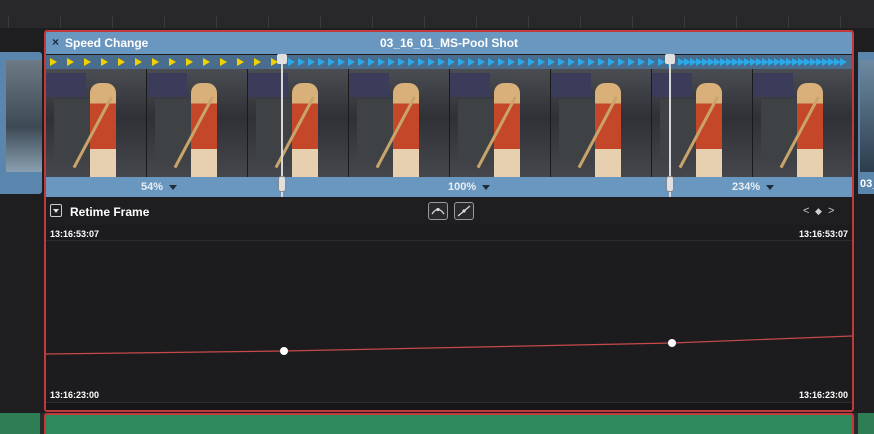 This screenshot has width=874, height=434. What do you see at coordinates (806, 211) in the screenshot?
I see `previous-keyframe-button: <` at bounding box center [806, 211].